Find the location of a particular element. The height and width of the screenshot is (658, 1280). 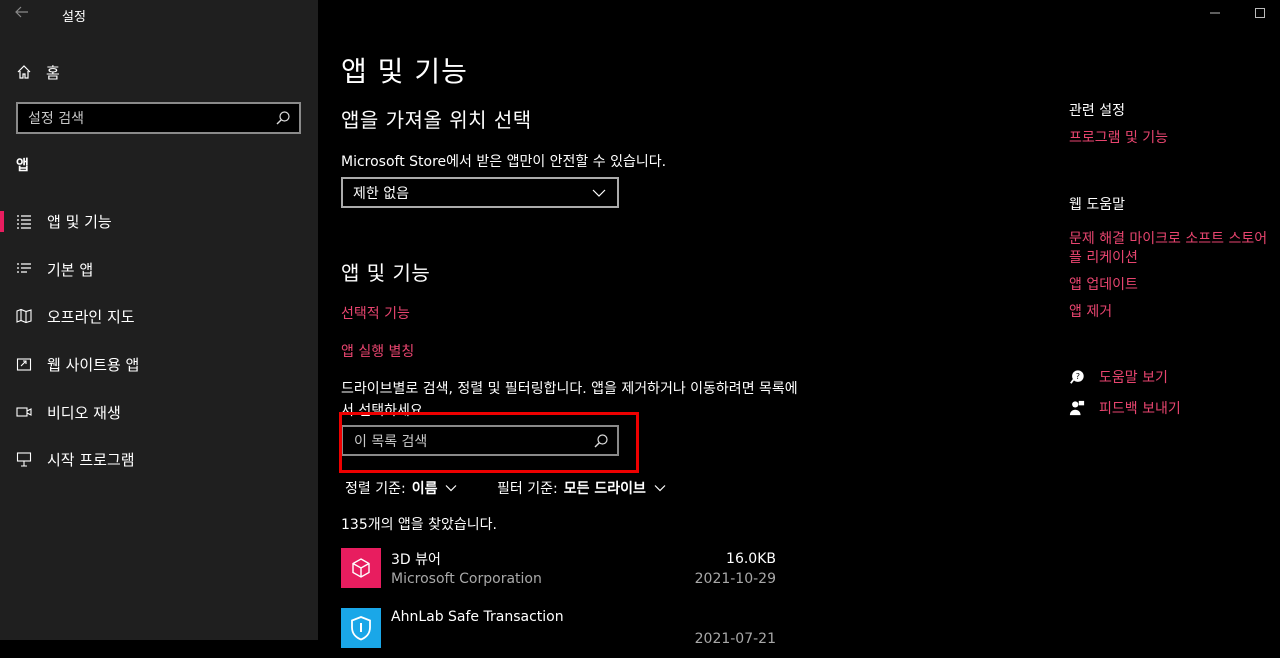

back-arrow-icon is located at coordinates (24, 14).